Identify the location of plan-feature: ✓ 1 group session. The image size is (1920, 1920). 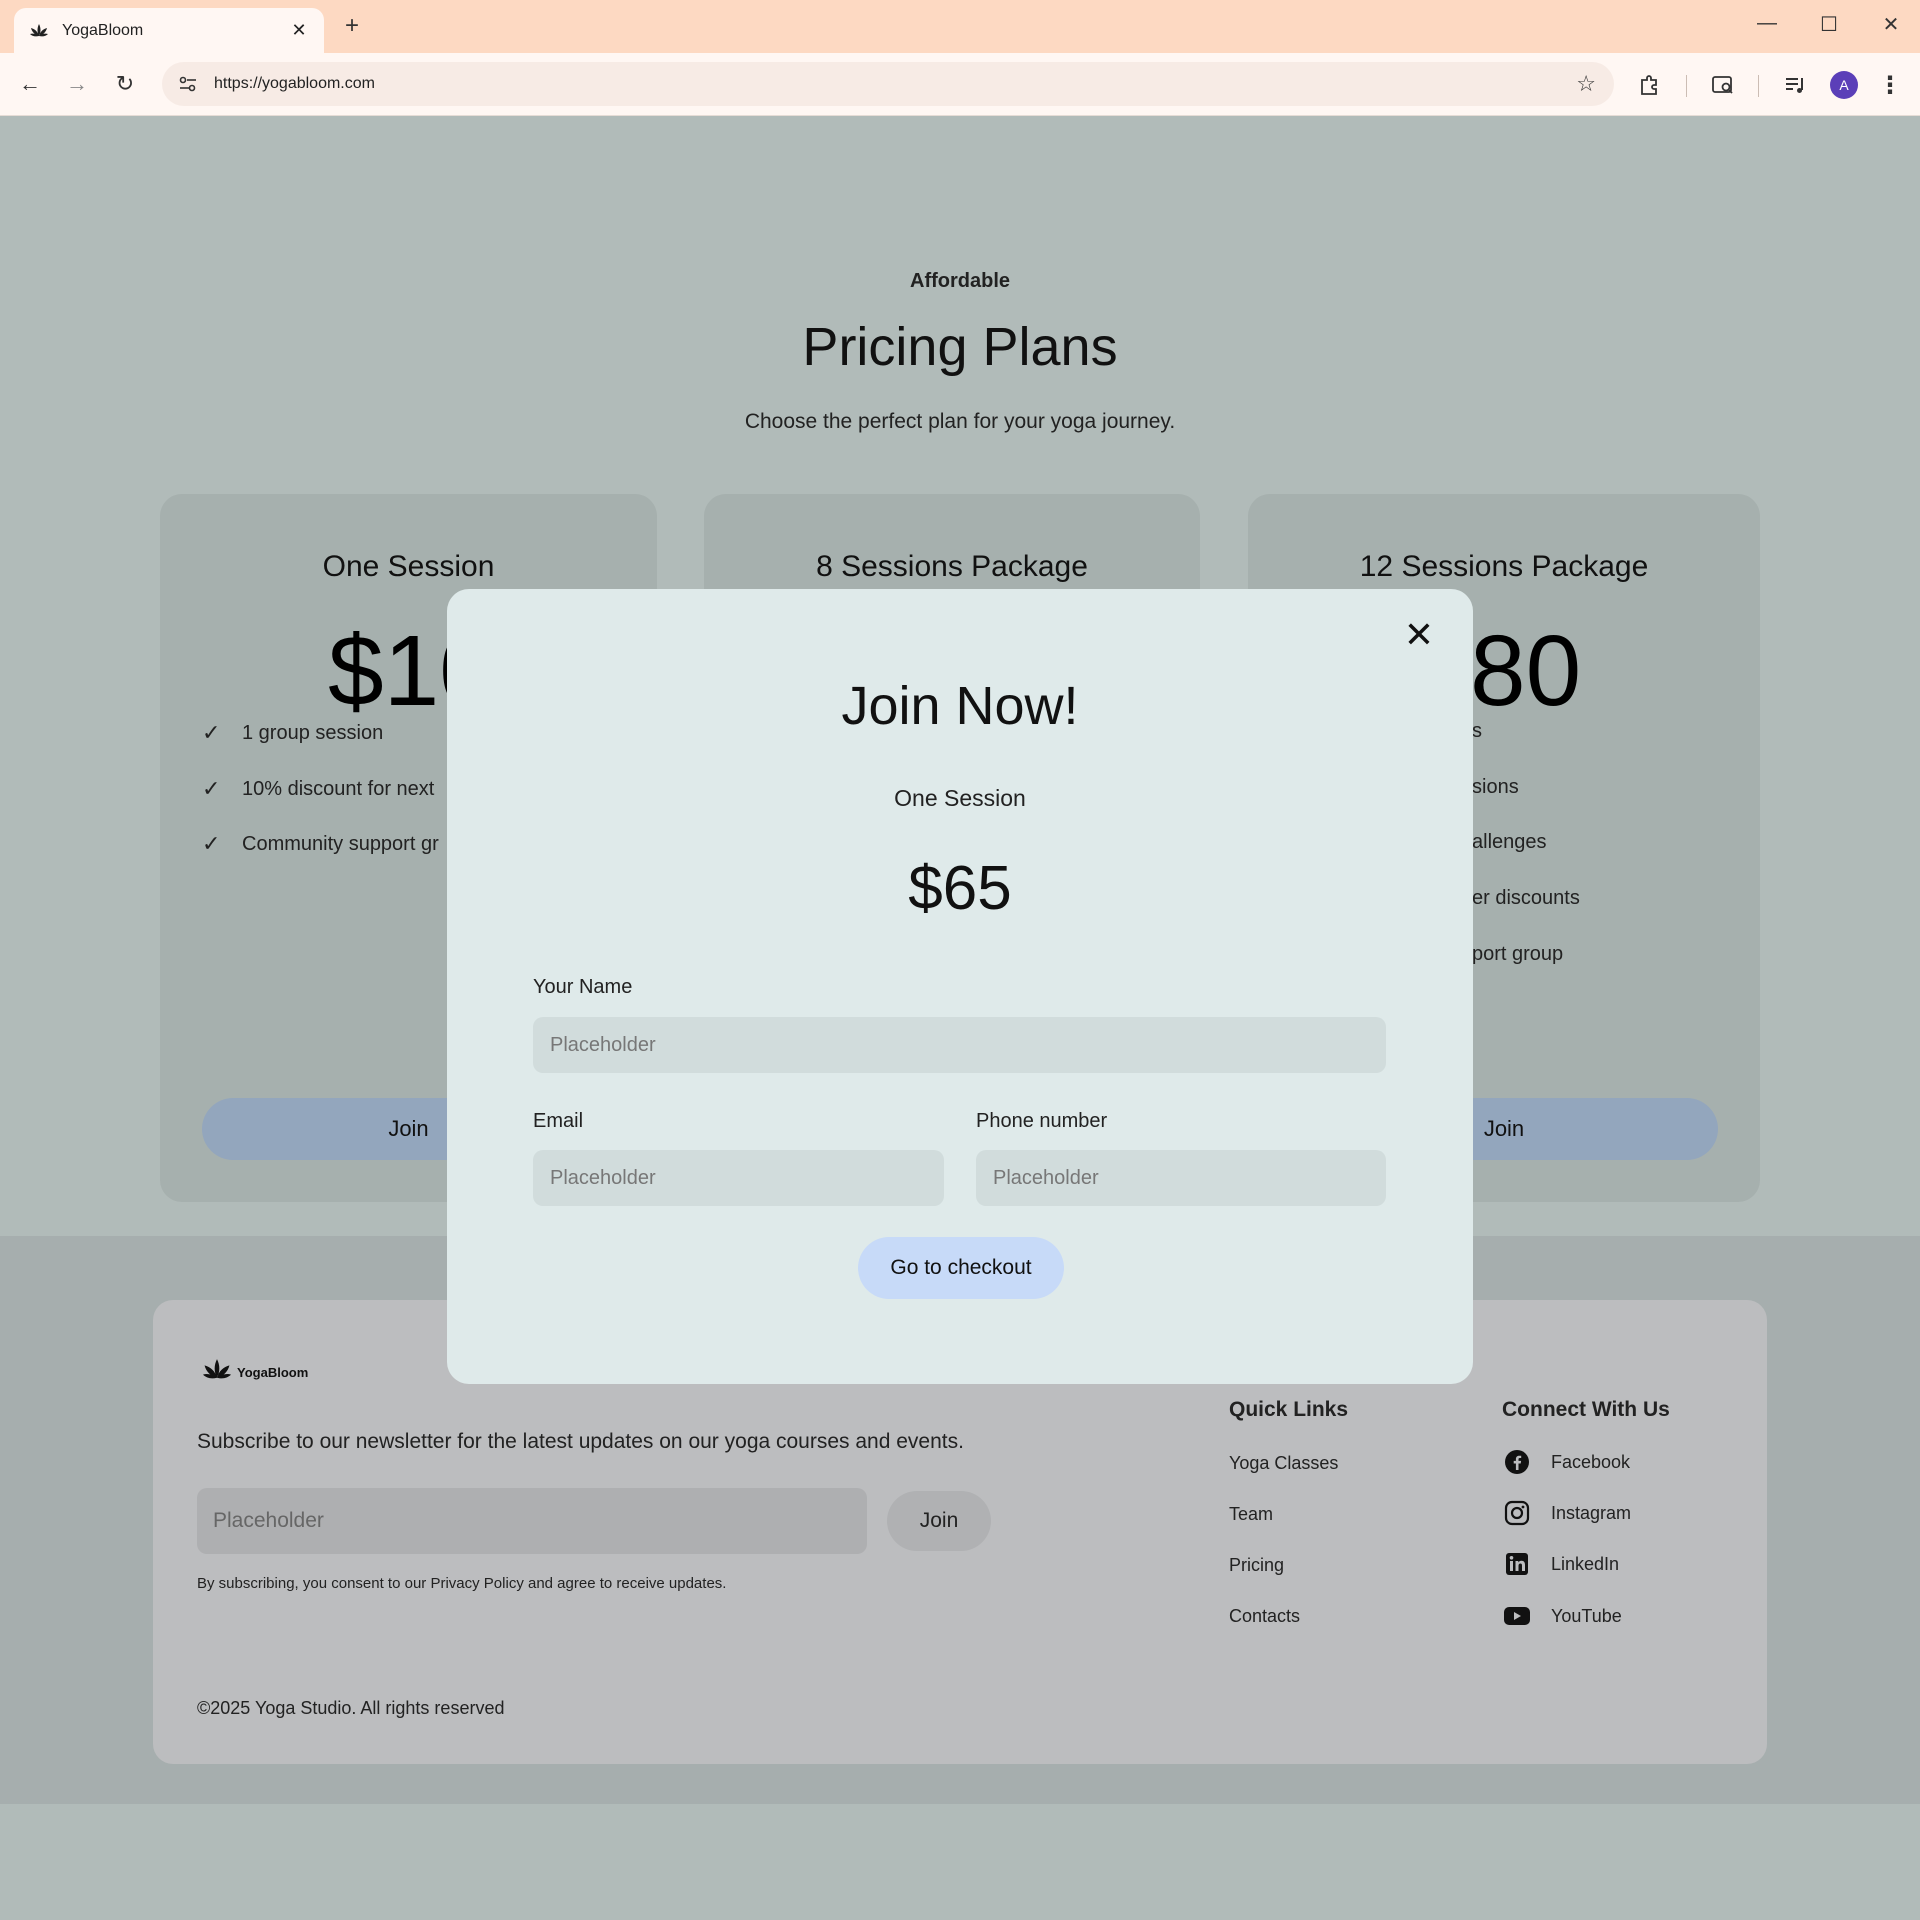
(292, 733).